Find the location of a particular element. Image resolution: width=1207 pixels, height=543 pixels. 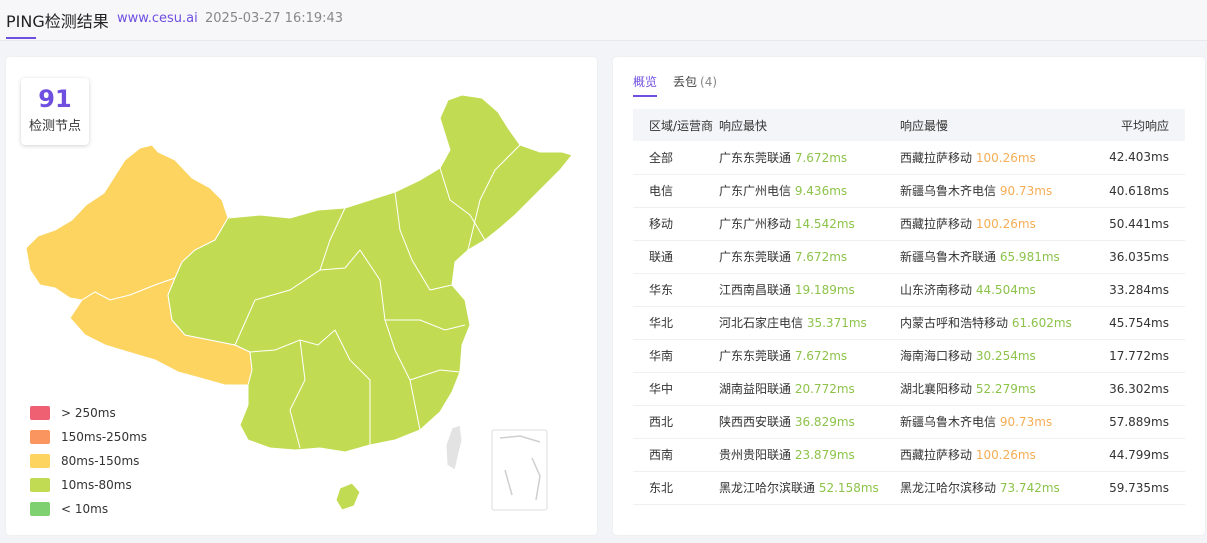

fastest-ms: 35.371ms is located at coordinates (836, 323).